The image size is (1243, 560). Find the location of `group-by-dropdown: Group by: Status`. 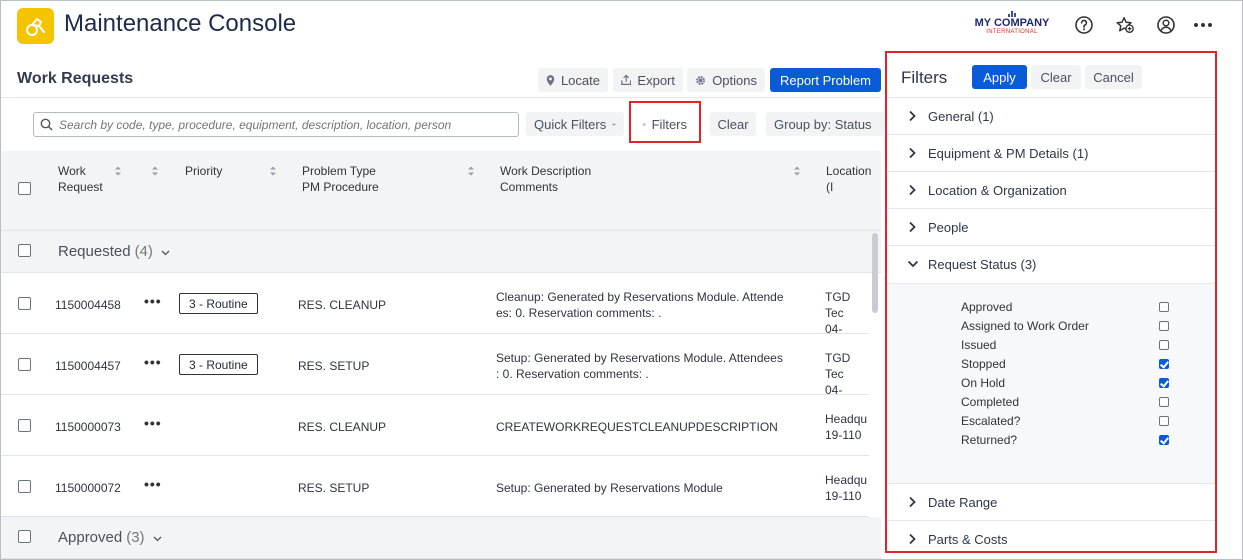

group-by-dropdown: Group by: Status is located at coordinates (825, 124).